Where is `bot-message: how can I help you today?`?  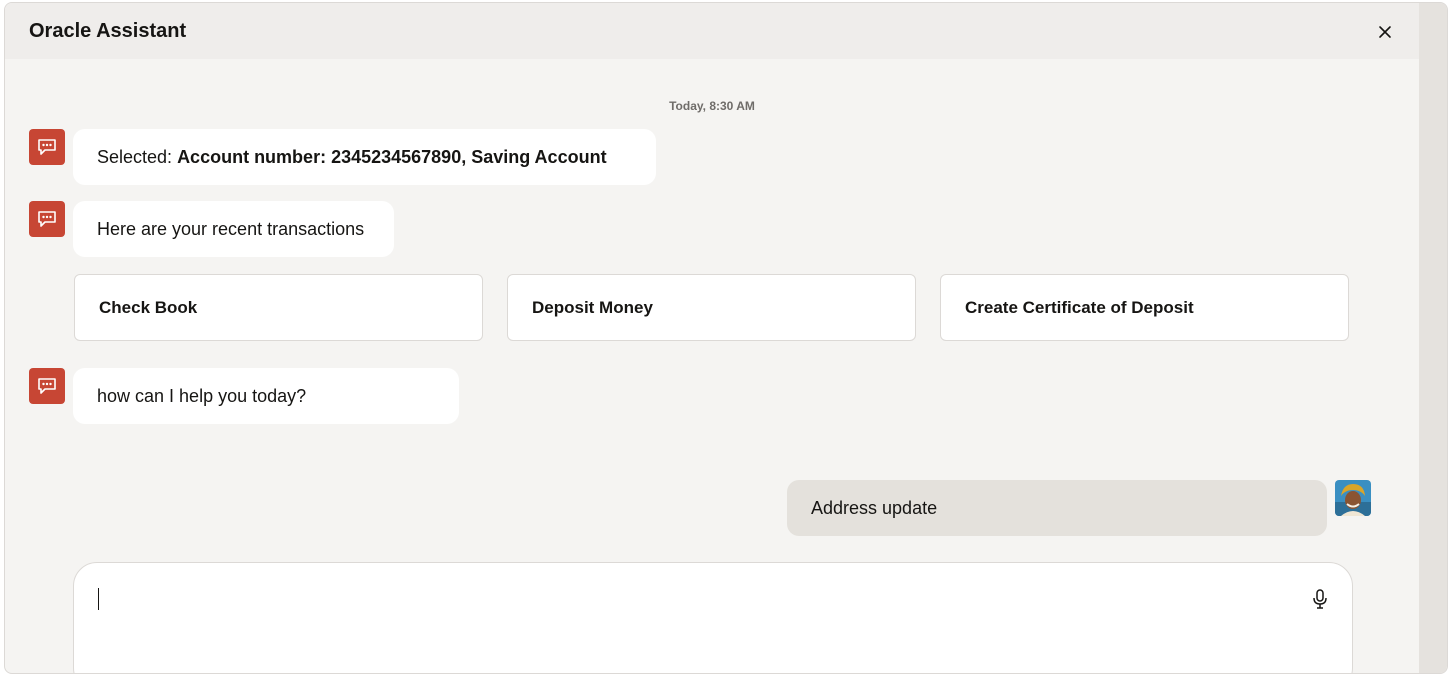 bot-message: how can I help you today? is located at coordinates (266, 396).